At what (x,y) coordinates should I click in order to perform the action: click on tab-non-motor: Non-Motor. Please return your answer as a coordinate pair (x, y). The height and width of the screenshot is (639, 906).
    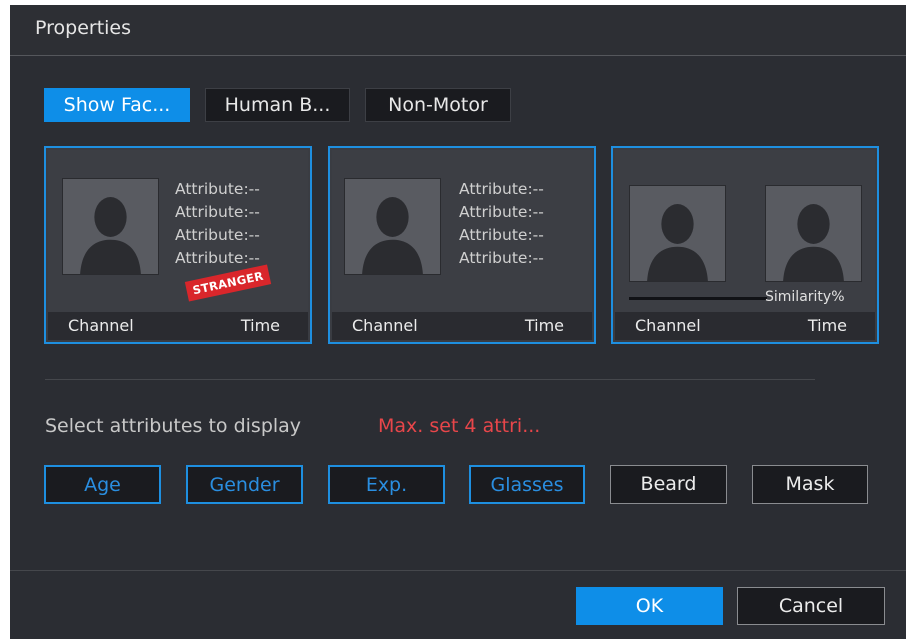
    Looking at the image, I should click on (438, 105).